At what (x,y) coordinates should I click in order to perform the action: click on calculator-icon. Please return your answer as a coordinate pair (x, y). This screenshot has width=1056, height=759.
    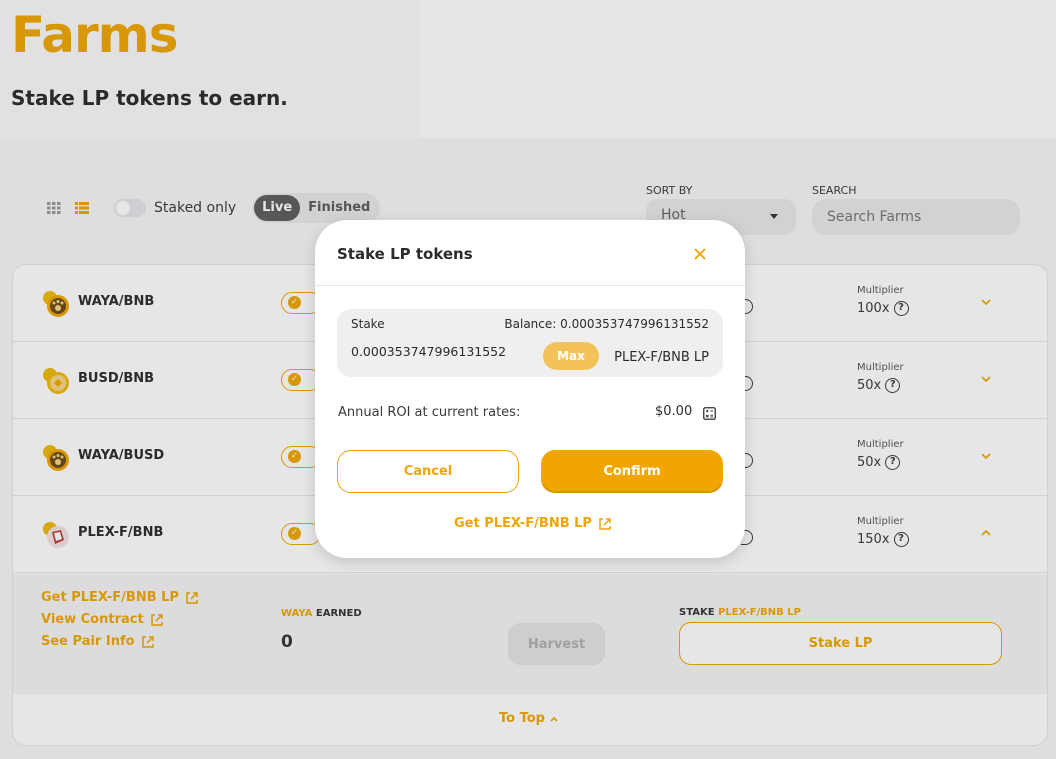
    Looking at the image, I should click on (709, 413).